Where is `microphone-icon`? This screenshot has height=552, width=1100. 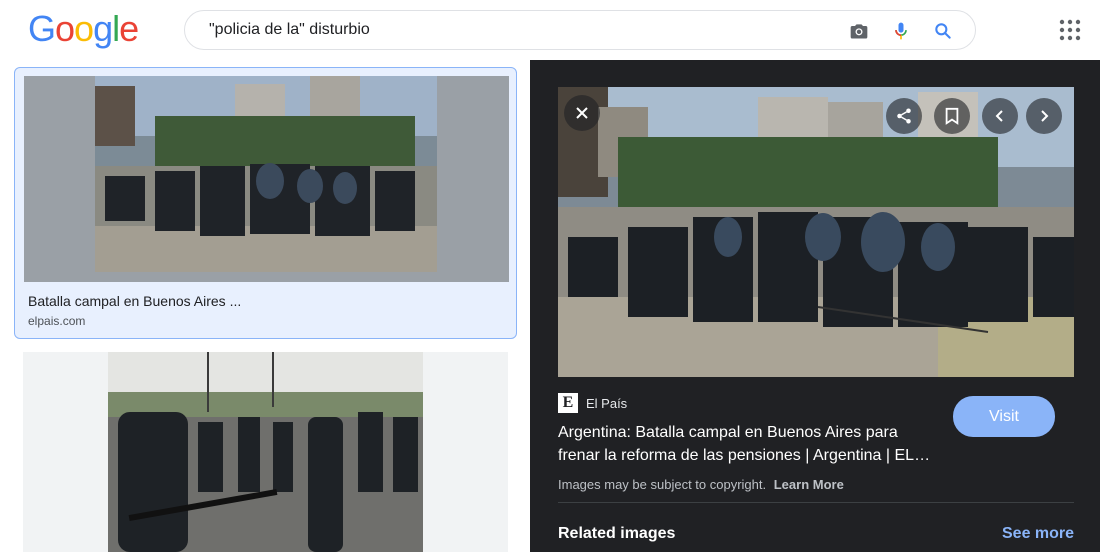
microphone-icon is located at coordinates (901, 31).